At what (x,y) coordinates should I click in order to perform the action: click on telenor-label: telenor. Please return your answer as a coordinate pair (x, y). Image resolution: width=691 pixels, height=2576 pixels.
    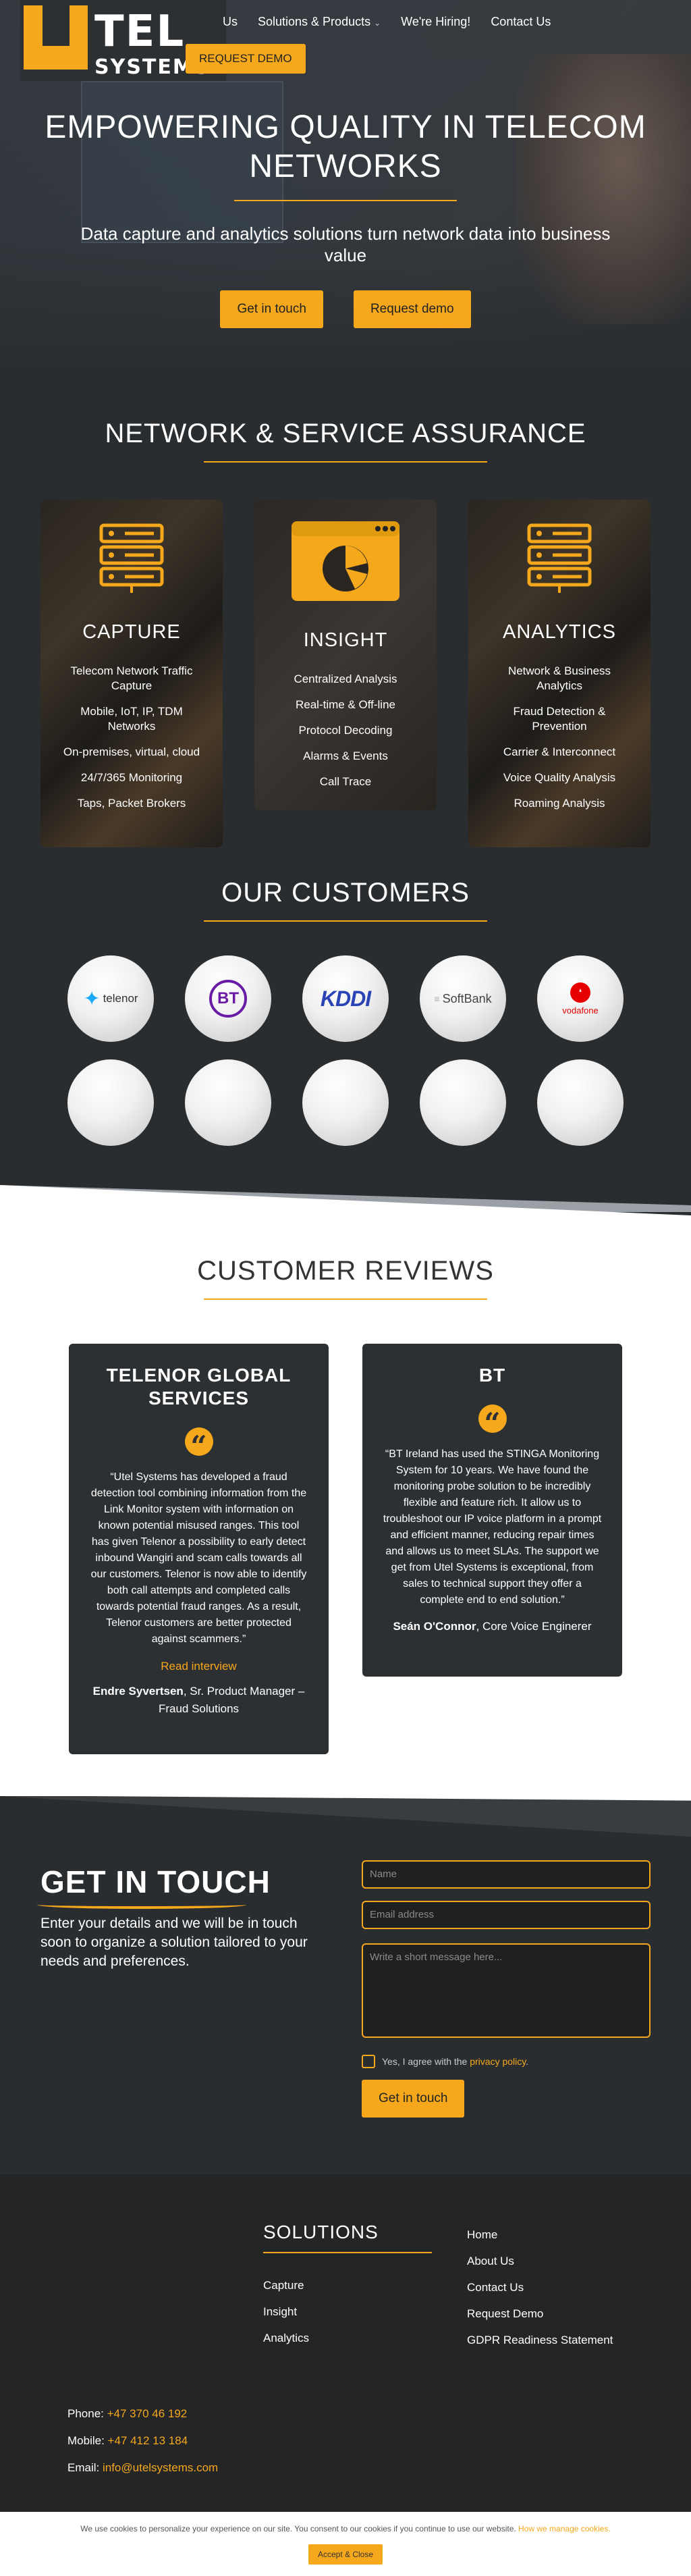
    Looking at the image, I should click on (120, 998).